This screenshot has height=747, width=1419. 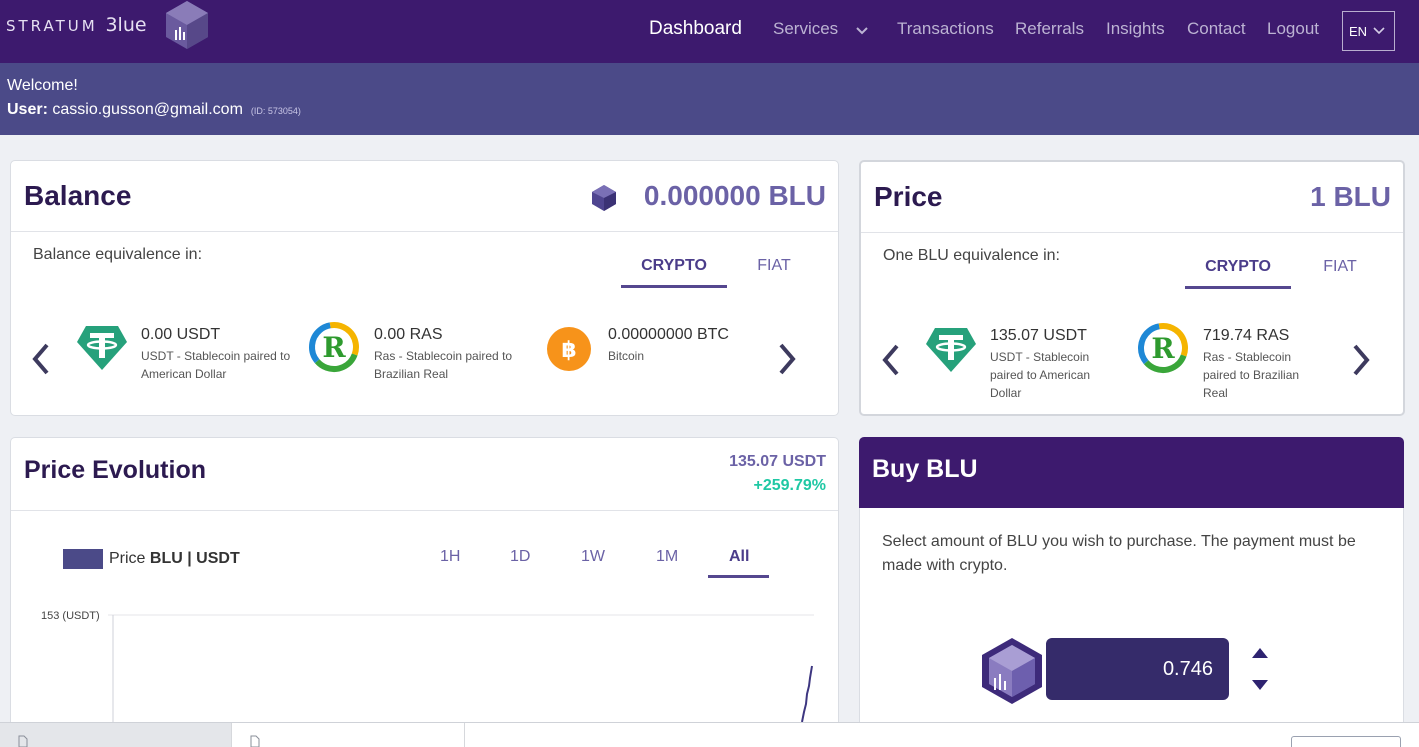 What do you see at coordinates (78, 195) in the screenshot?
I see `balance-title: Balance` at bounding box center [78, 195].